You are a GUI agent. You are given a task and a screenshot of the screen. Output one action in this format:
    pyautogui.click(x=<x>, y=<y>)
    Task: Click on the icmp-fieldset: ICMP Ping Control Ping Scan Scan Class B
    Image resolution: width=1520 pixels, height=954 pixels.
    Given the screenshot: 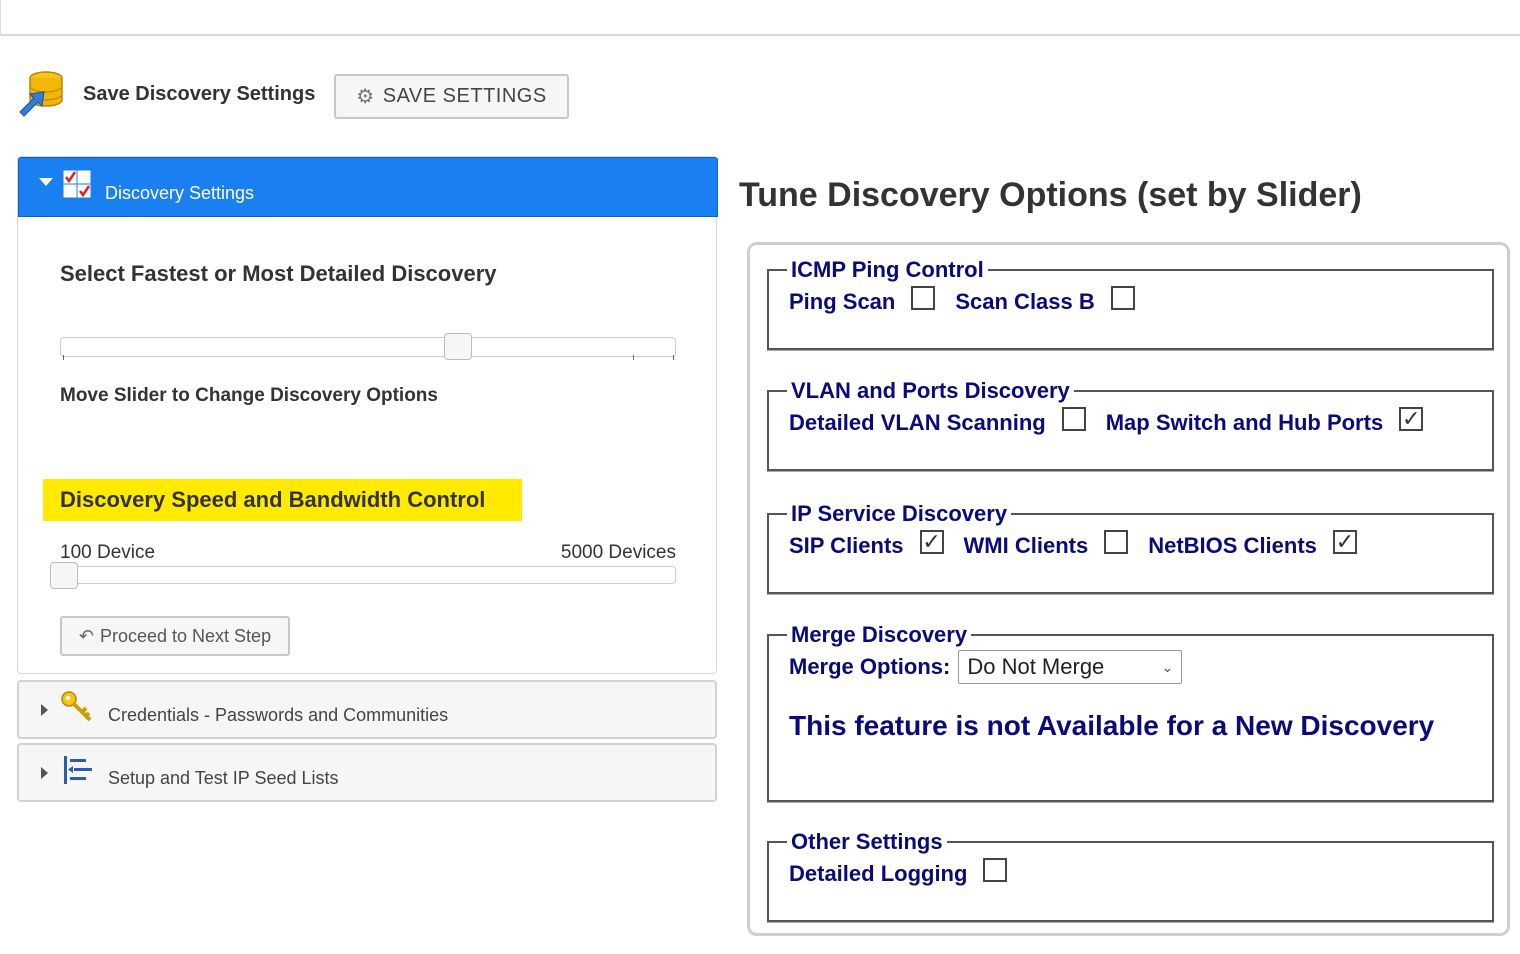 What is the action you would take?
    pyautogui.click(x=1130, y=303)
    